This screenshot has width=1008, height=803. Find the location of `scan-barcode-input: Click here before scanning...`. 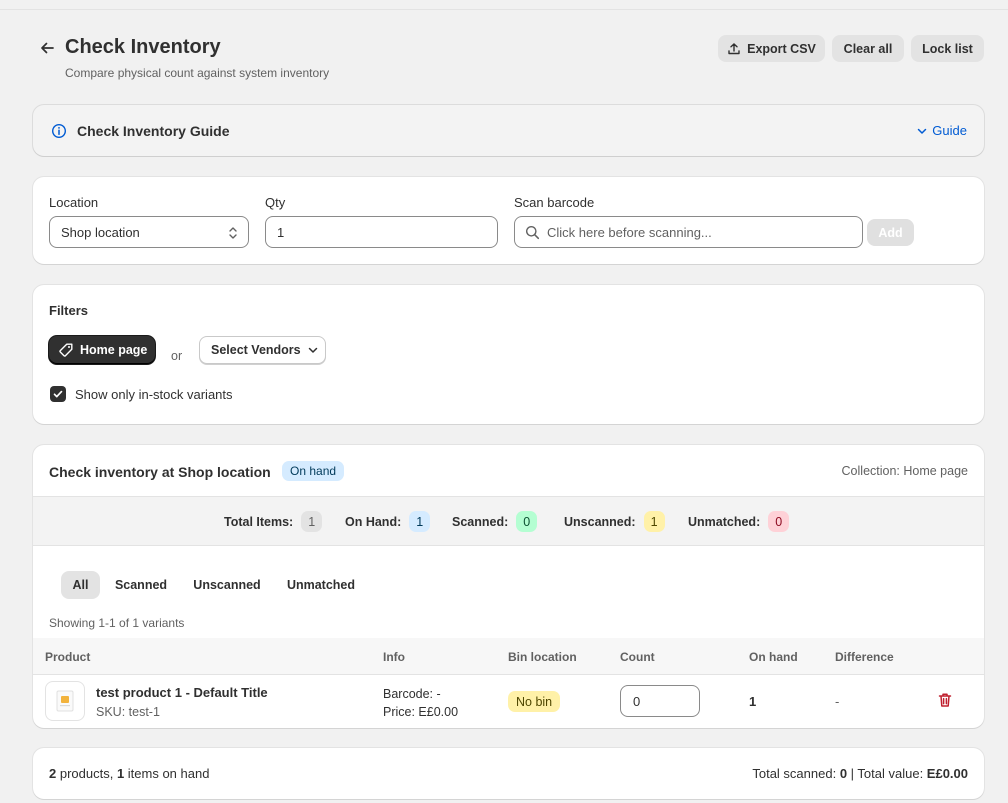

scan-barcode-input: Click here before scanning... is located at coordinates (688, 232).